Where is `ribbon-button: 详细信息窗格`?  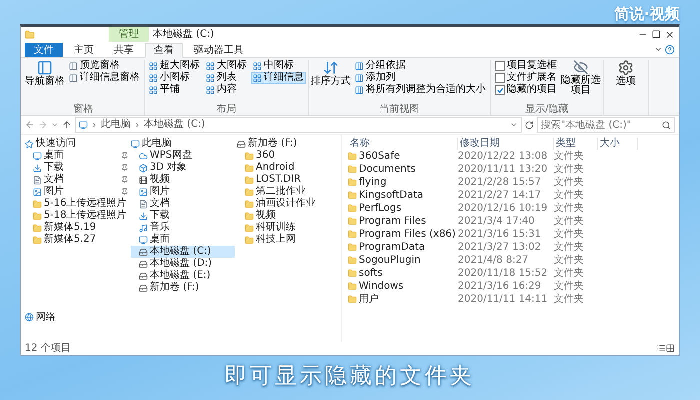 ribbon-button: 详细信息窗格 is located at coordinates (104, 78).